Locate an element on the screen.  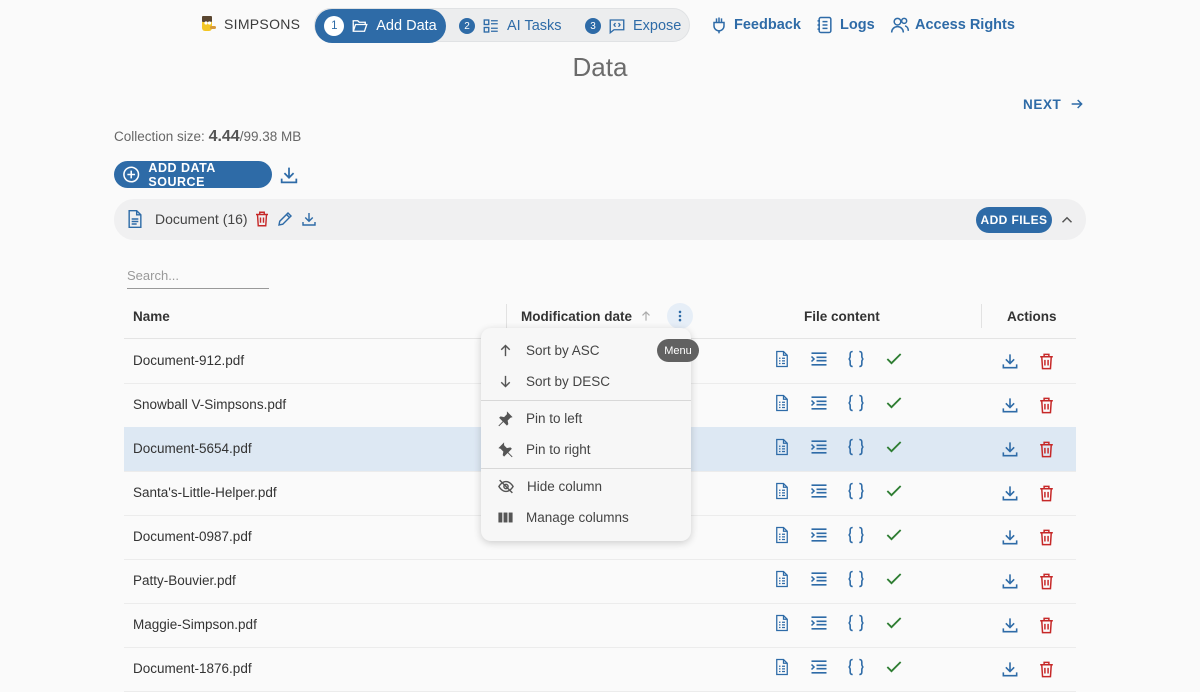
document-icon is located at coordinates (135, 219).